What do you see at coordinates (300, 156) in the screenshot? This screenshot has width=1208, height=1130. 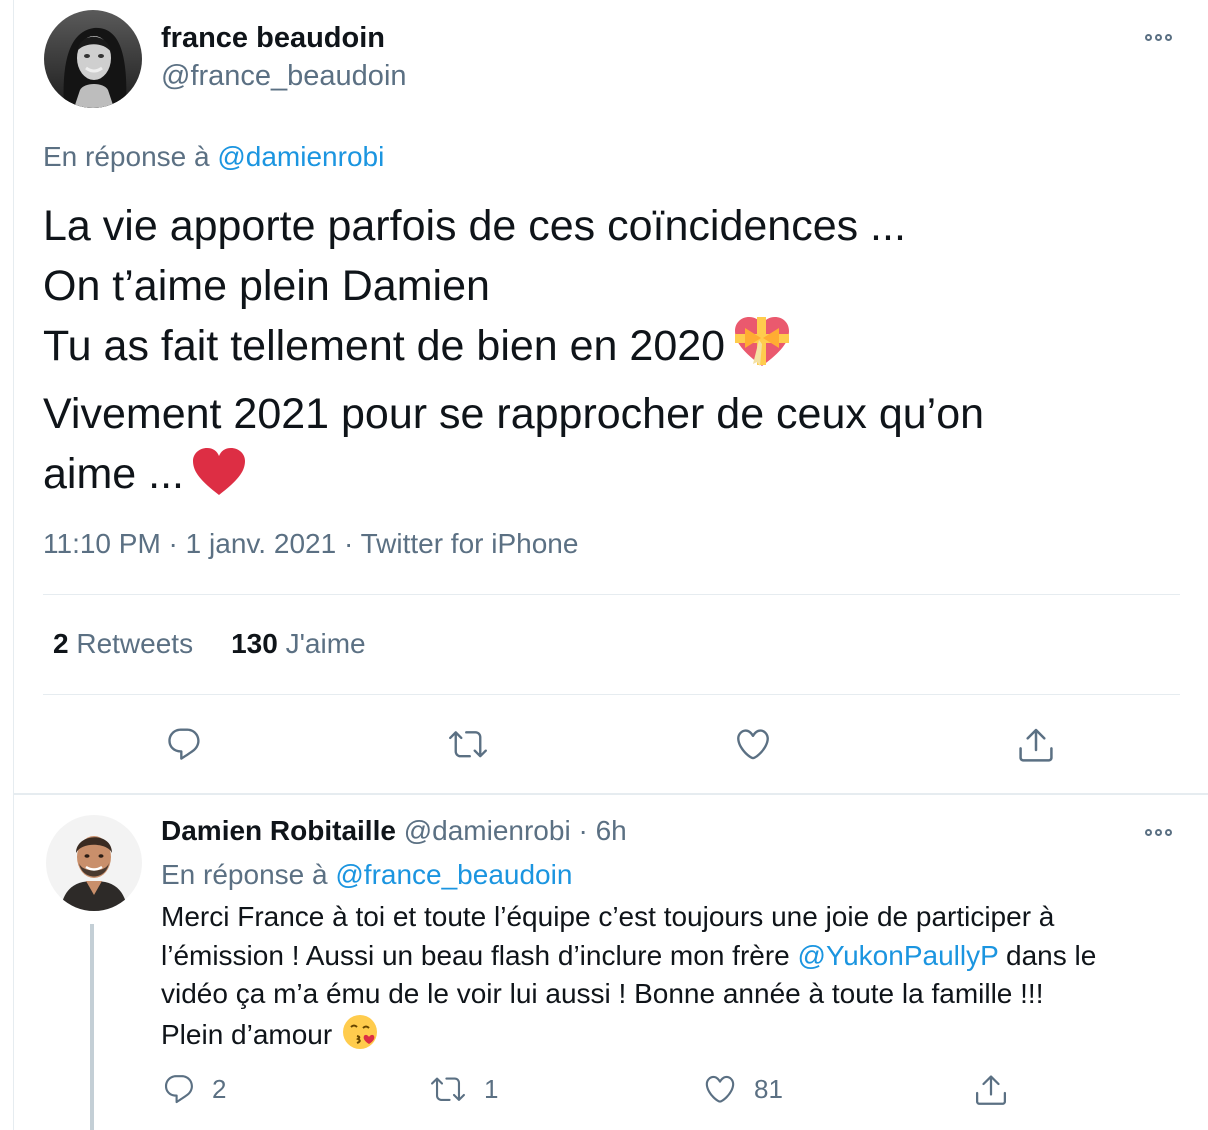 I see `reply-to-link: @damienrobi` at bounding box center [300, 156].